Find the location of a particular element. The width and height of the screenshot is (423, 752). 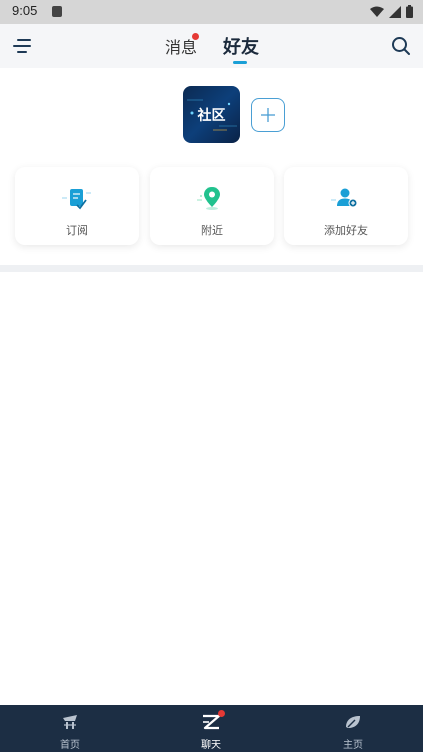

subscribe-label: 订阅 is located at coordinates (77, 230).